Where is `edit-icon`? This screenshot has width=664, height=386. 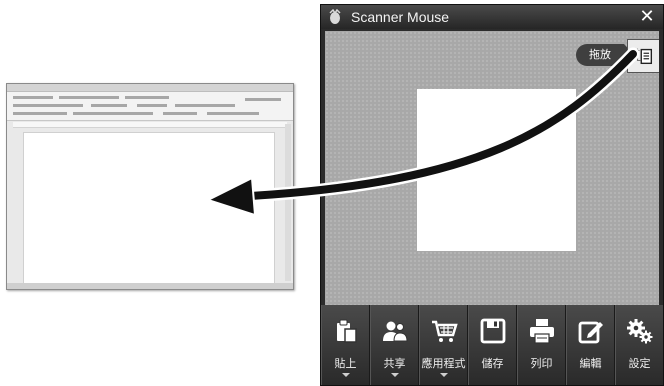
edit-icon is located at coordinates (590, 332).